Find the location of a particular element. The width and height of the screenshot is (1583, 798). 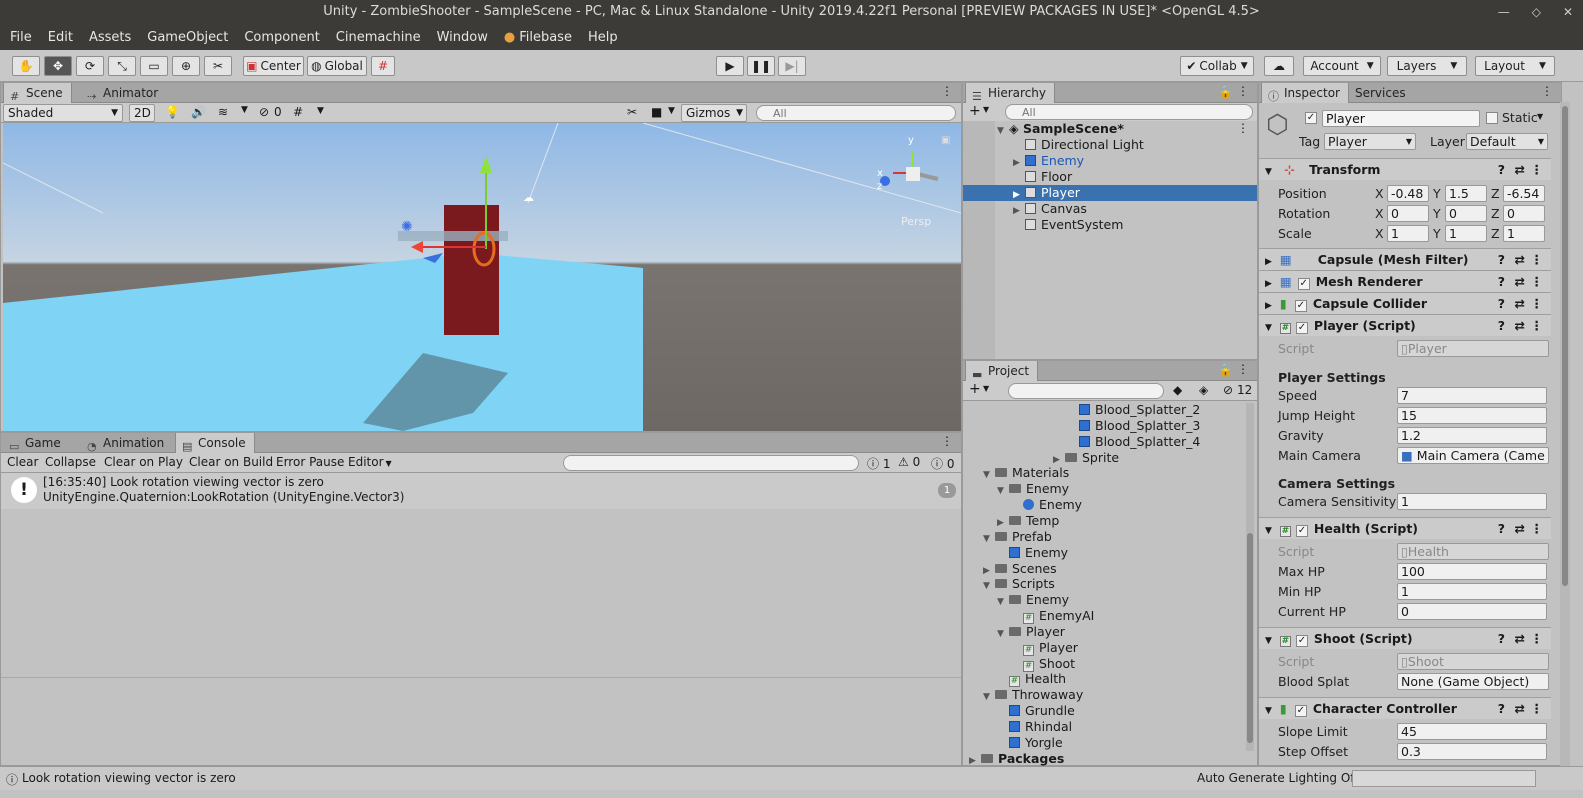

status-message: Look rotation viewing vector is zero is located at coordinates (129, 778).